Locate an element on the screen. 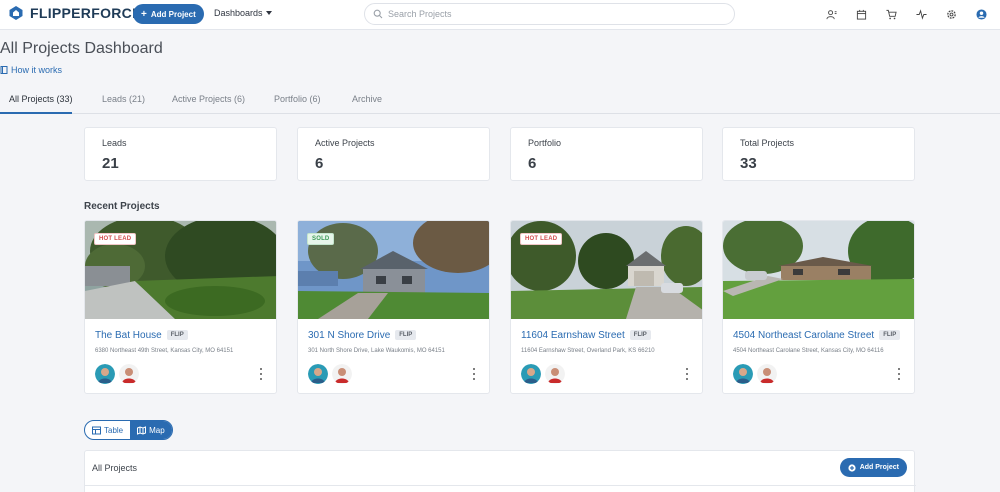 This screenshot has width=1000, height=492. tab-archive: Archive is located at coordinates (367, 99).